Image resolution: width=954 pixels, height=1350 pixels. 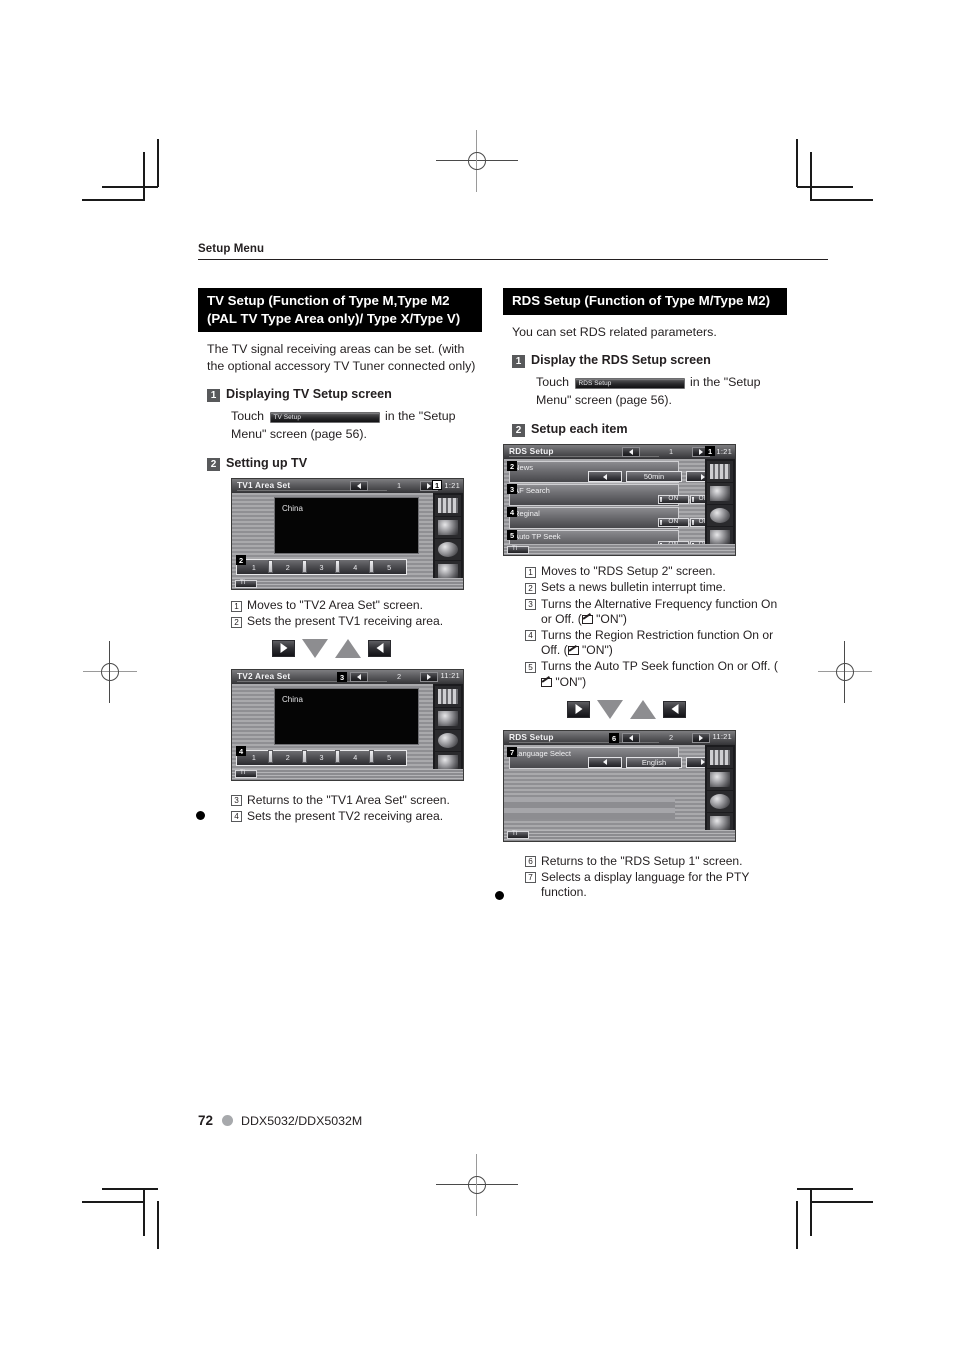 I want to click on rds-touch-pre: Touch, so click(x=553, y=382).